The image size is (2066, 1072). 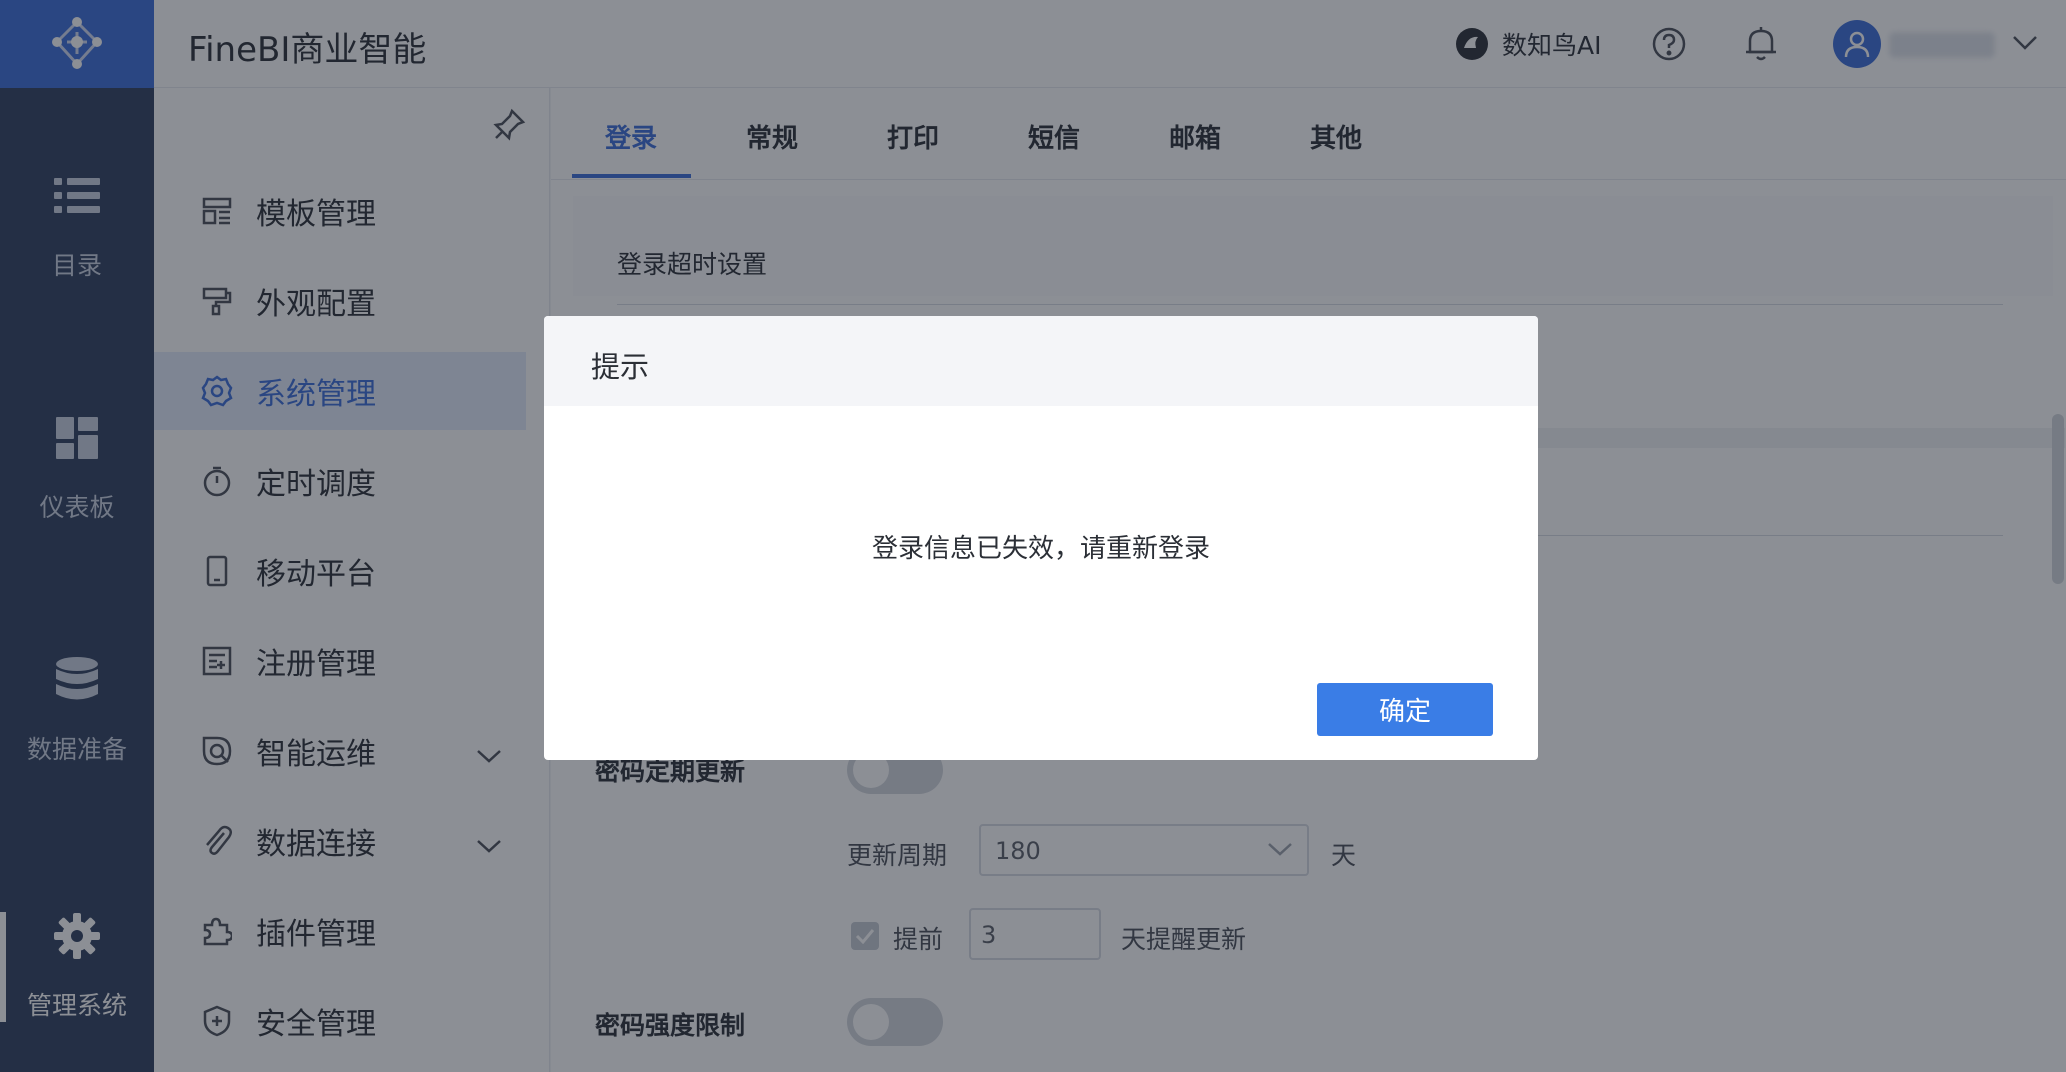 I want to click on confirm-button: 确定, so click(x=1405, y=709).